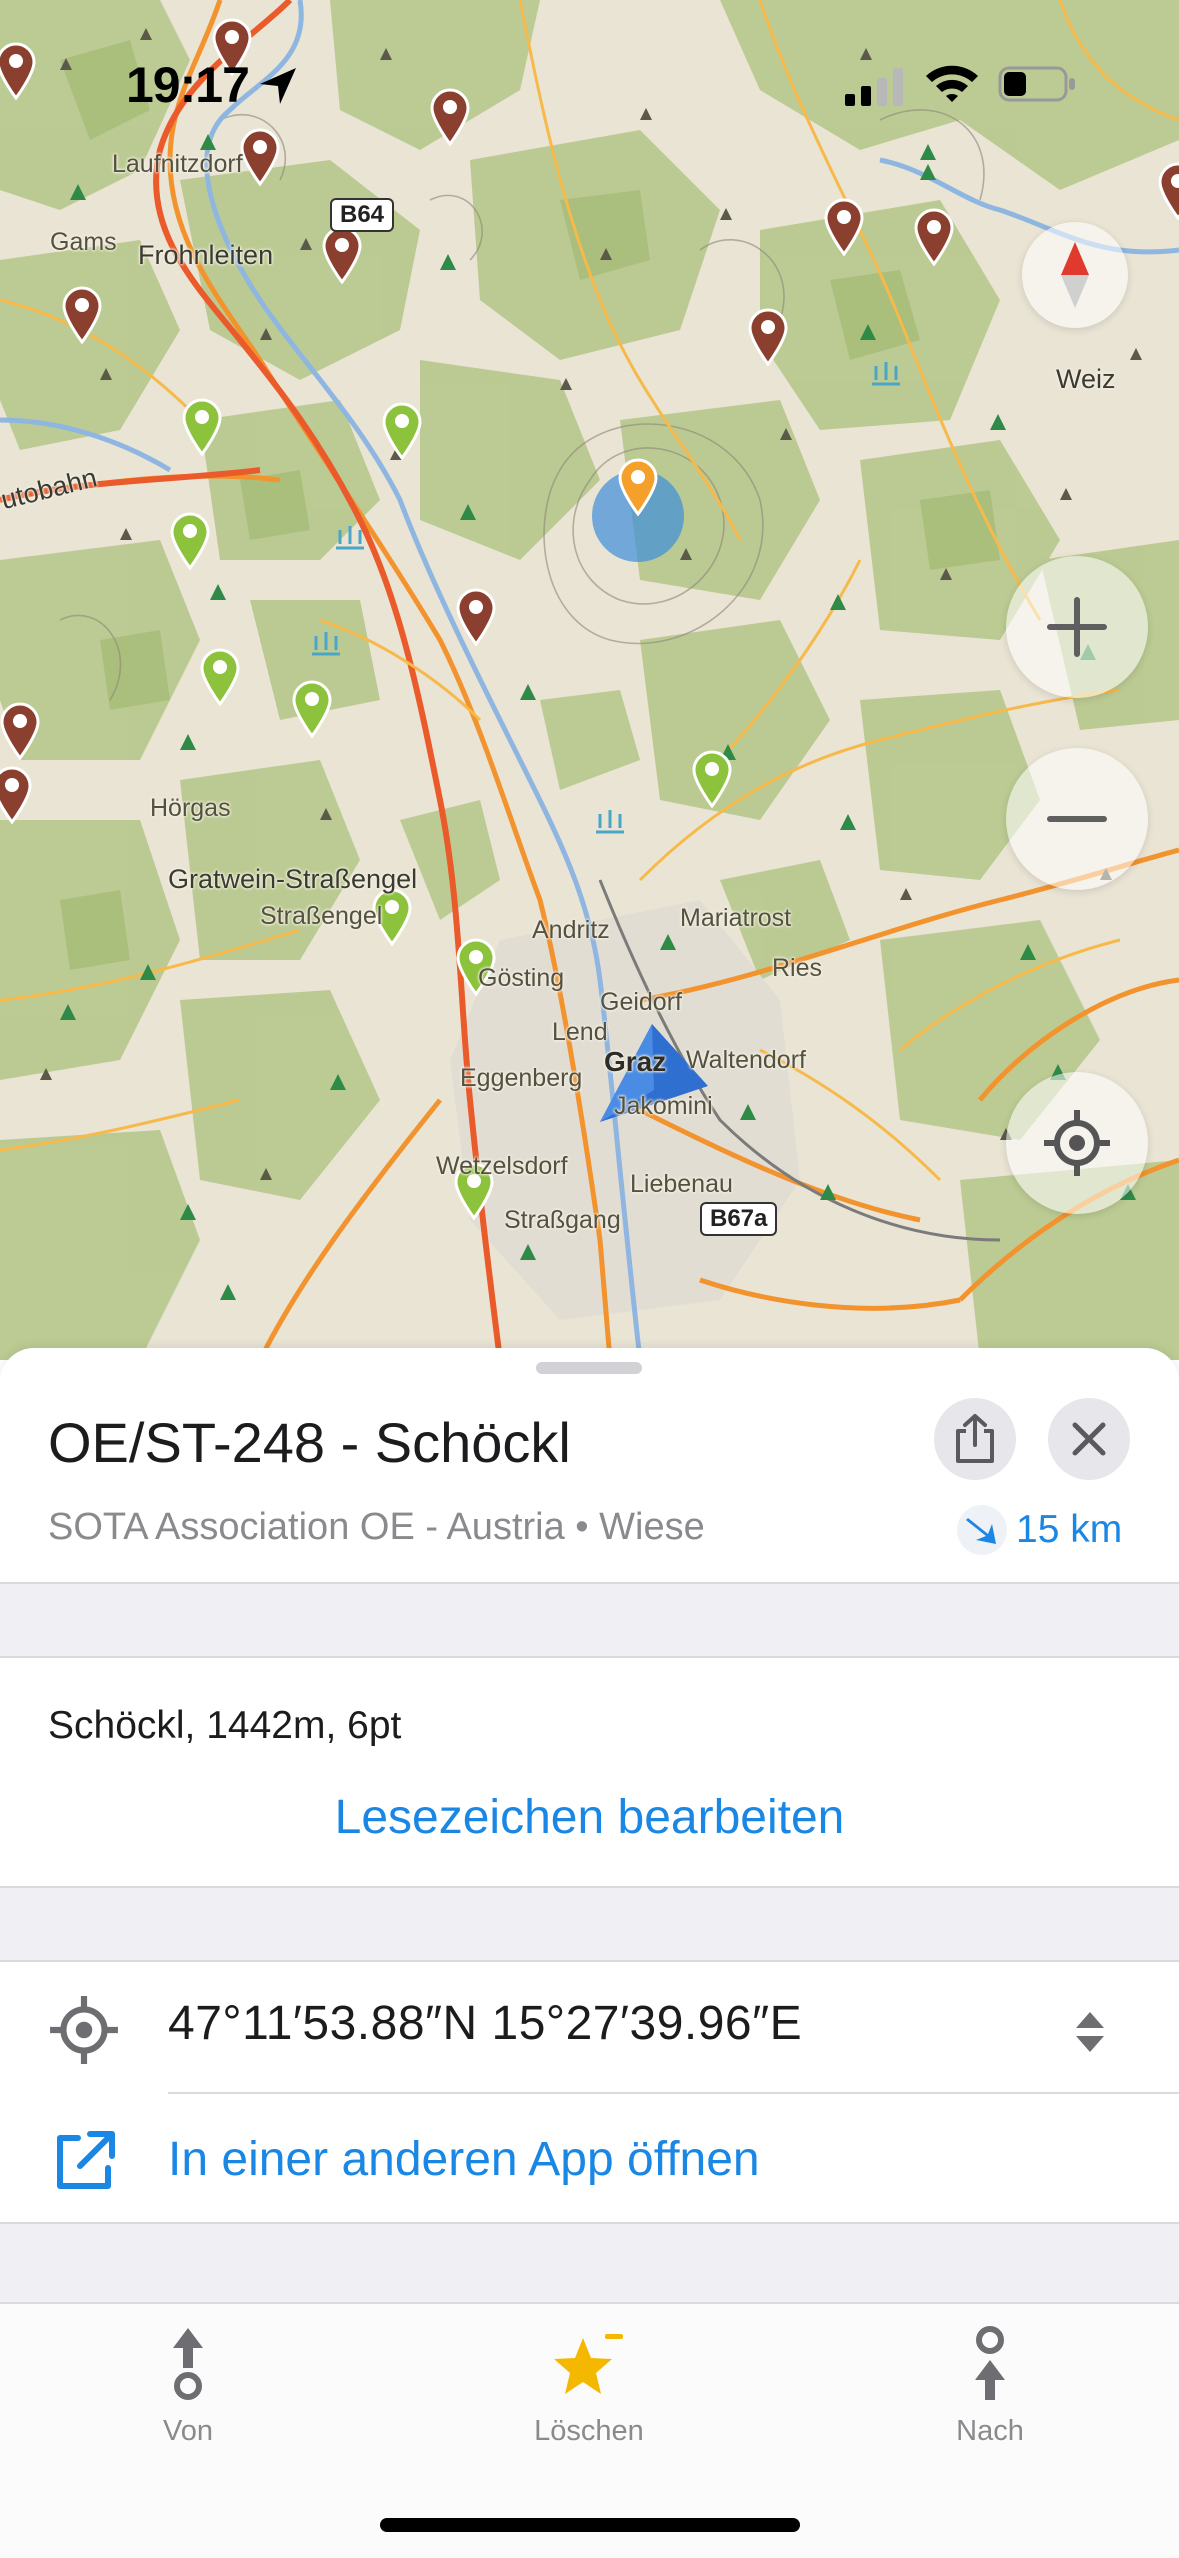  I want to click on route-to-icon, so click(990, 2363).